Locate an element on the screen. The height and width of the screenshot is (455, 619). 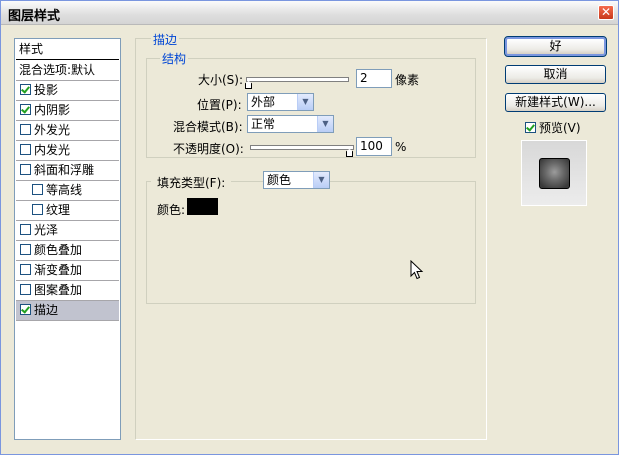
mouse-cursor-icon is located at coordinates (417, 270).